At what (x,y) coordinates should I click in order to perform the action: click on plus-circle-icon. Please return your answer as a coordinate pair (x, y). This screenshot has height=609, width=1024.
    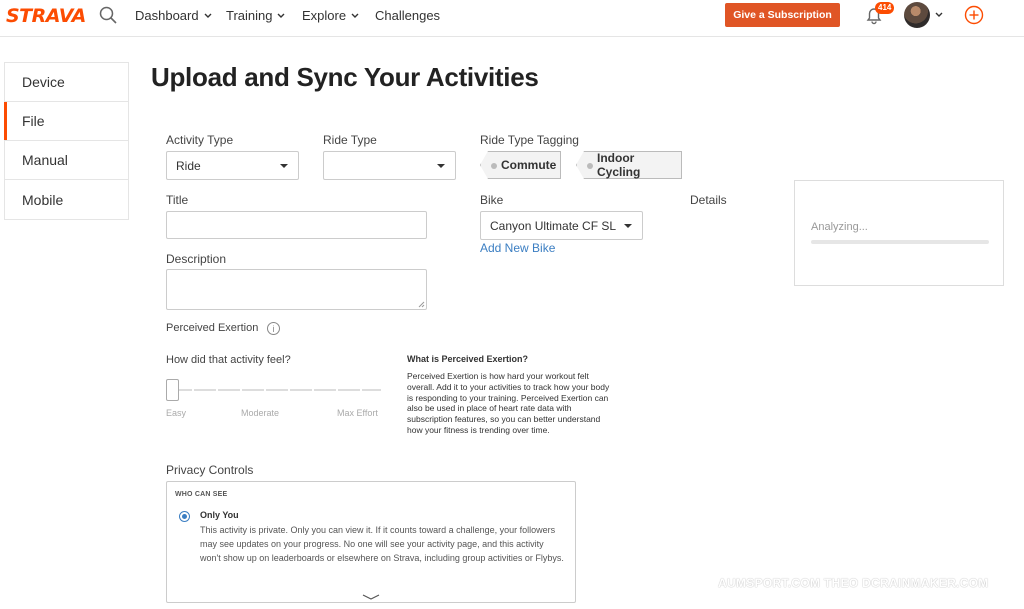
    Looking at the image, I should click on (974, 15).